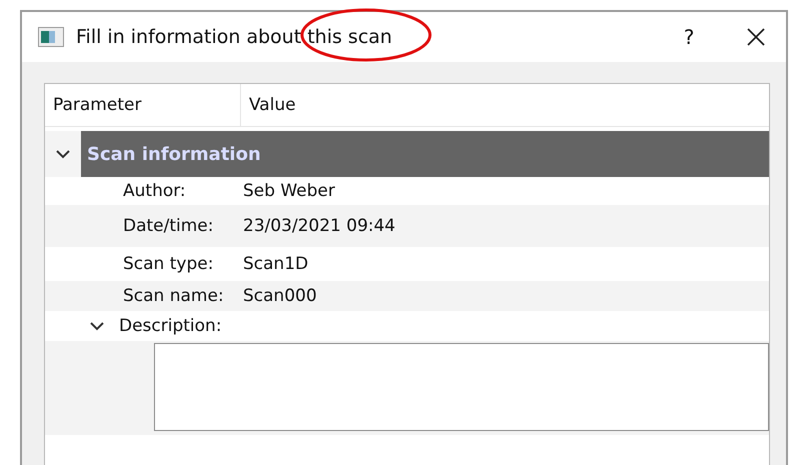 The width and height of the screenshot is (797, 465). What do you see at coordinates (168, 264) in the screenshot?
I see `parameter-label: Scan type:` at bounding box center [168, 264].